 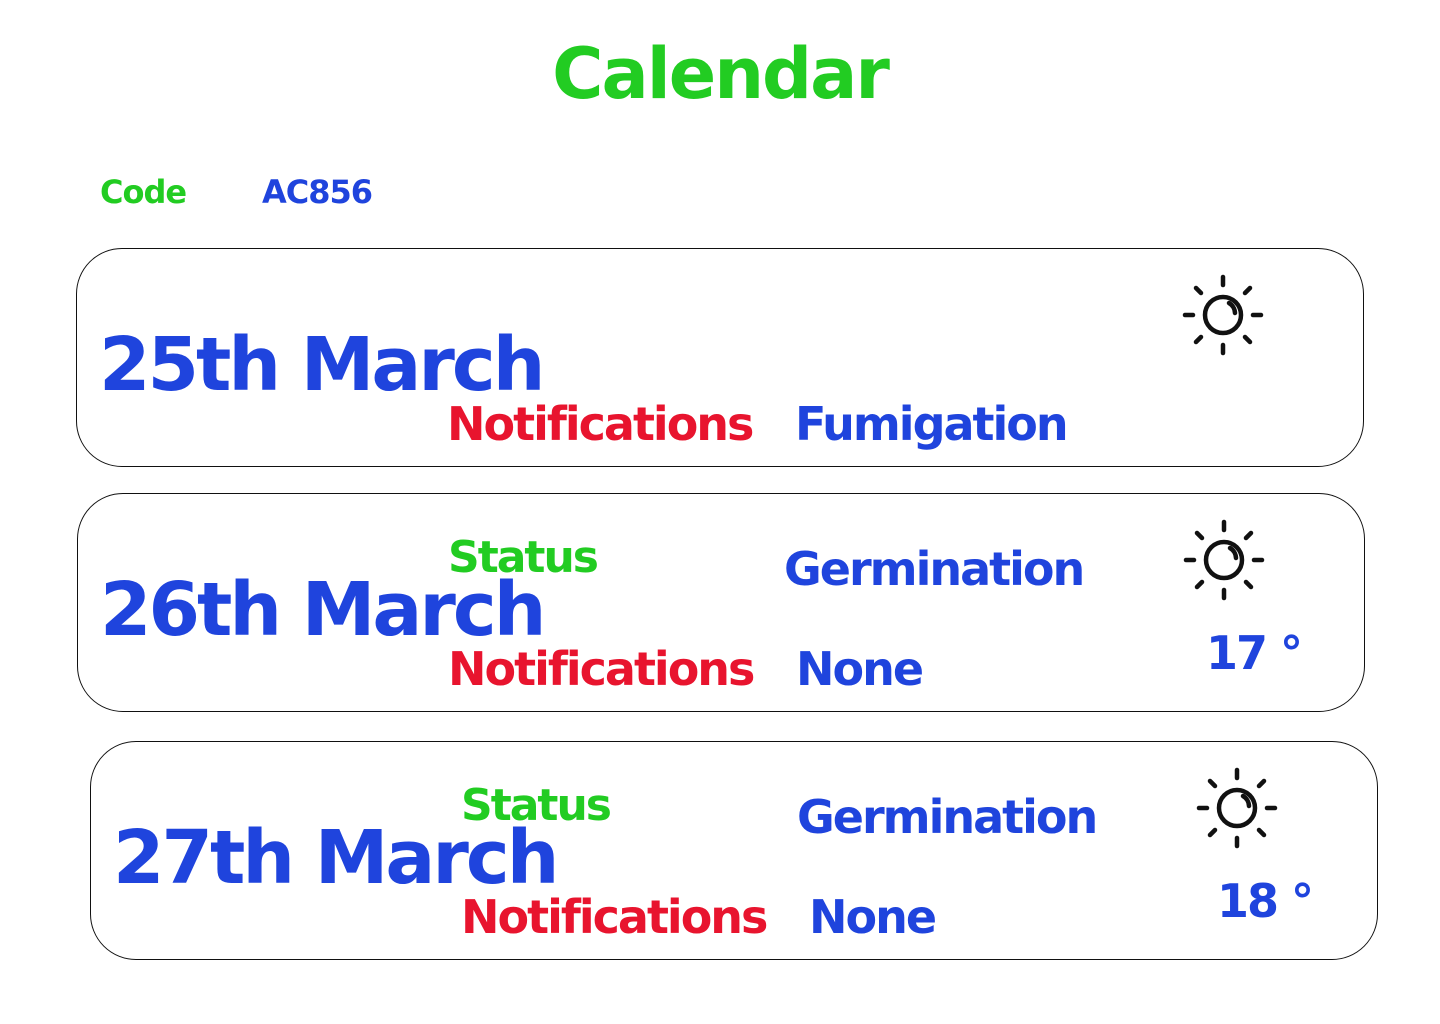 What do you see at coordinates (932, 424) in the screenshot?
I see `notifications-value: Fumigation` at bounding box center [932, 424].